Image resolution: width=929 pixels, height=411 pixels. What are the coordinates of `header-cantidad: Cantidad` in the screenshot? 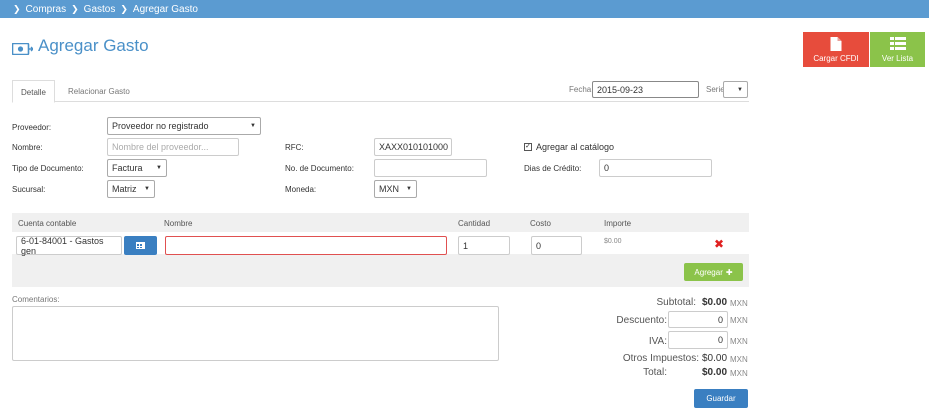 It's located at (474, 223).